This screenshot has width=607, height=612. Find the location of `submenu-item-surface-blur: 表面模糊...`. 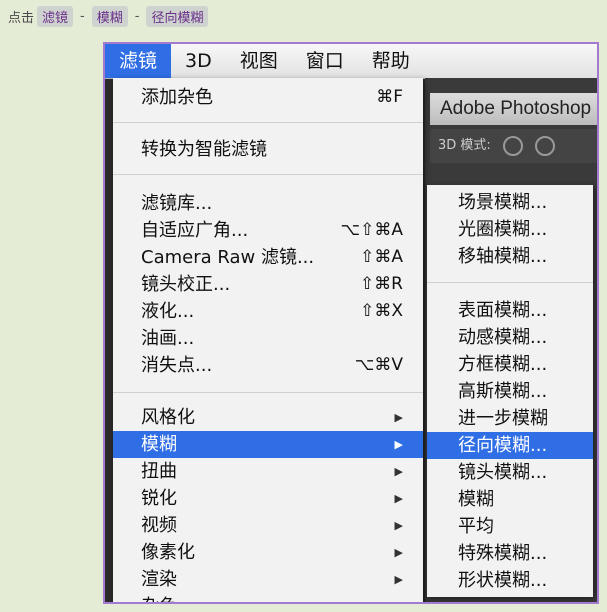

submenu-item-surface-blur: 表面模糊... is located at coordinates (510, 310).